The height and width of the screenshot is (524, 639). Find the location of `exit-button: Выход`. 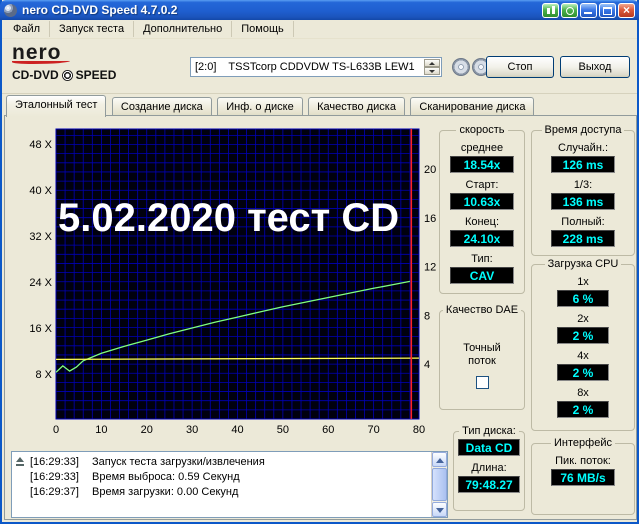

exit-button: Выход is located at coordinates (595, 67).